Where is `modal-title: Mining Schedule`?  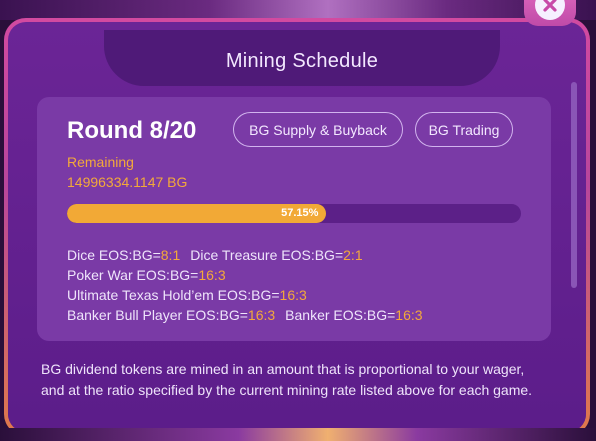
modal-title: Mining Schedule is located at coordinates (302, 60).